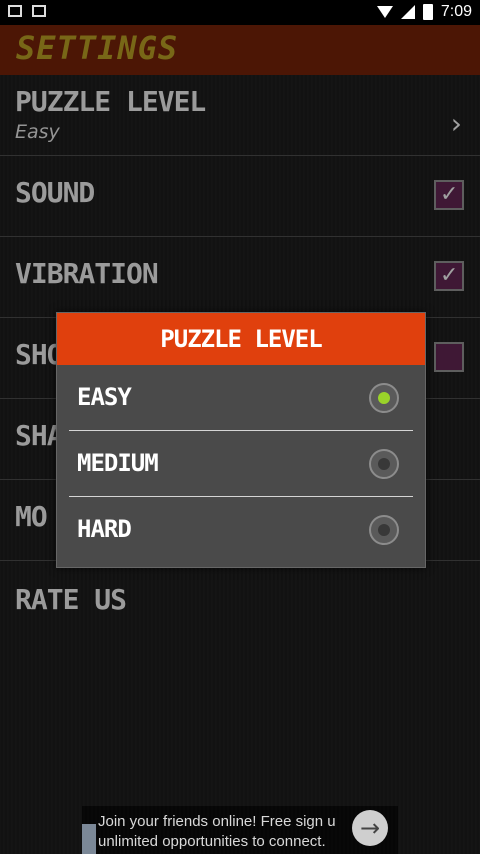  What do you see at coordinates (212, 841) in the screenshot?
I see `ad-text-line-2: unlimited opportunities to connect.` at bounding box center [212, 841].